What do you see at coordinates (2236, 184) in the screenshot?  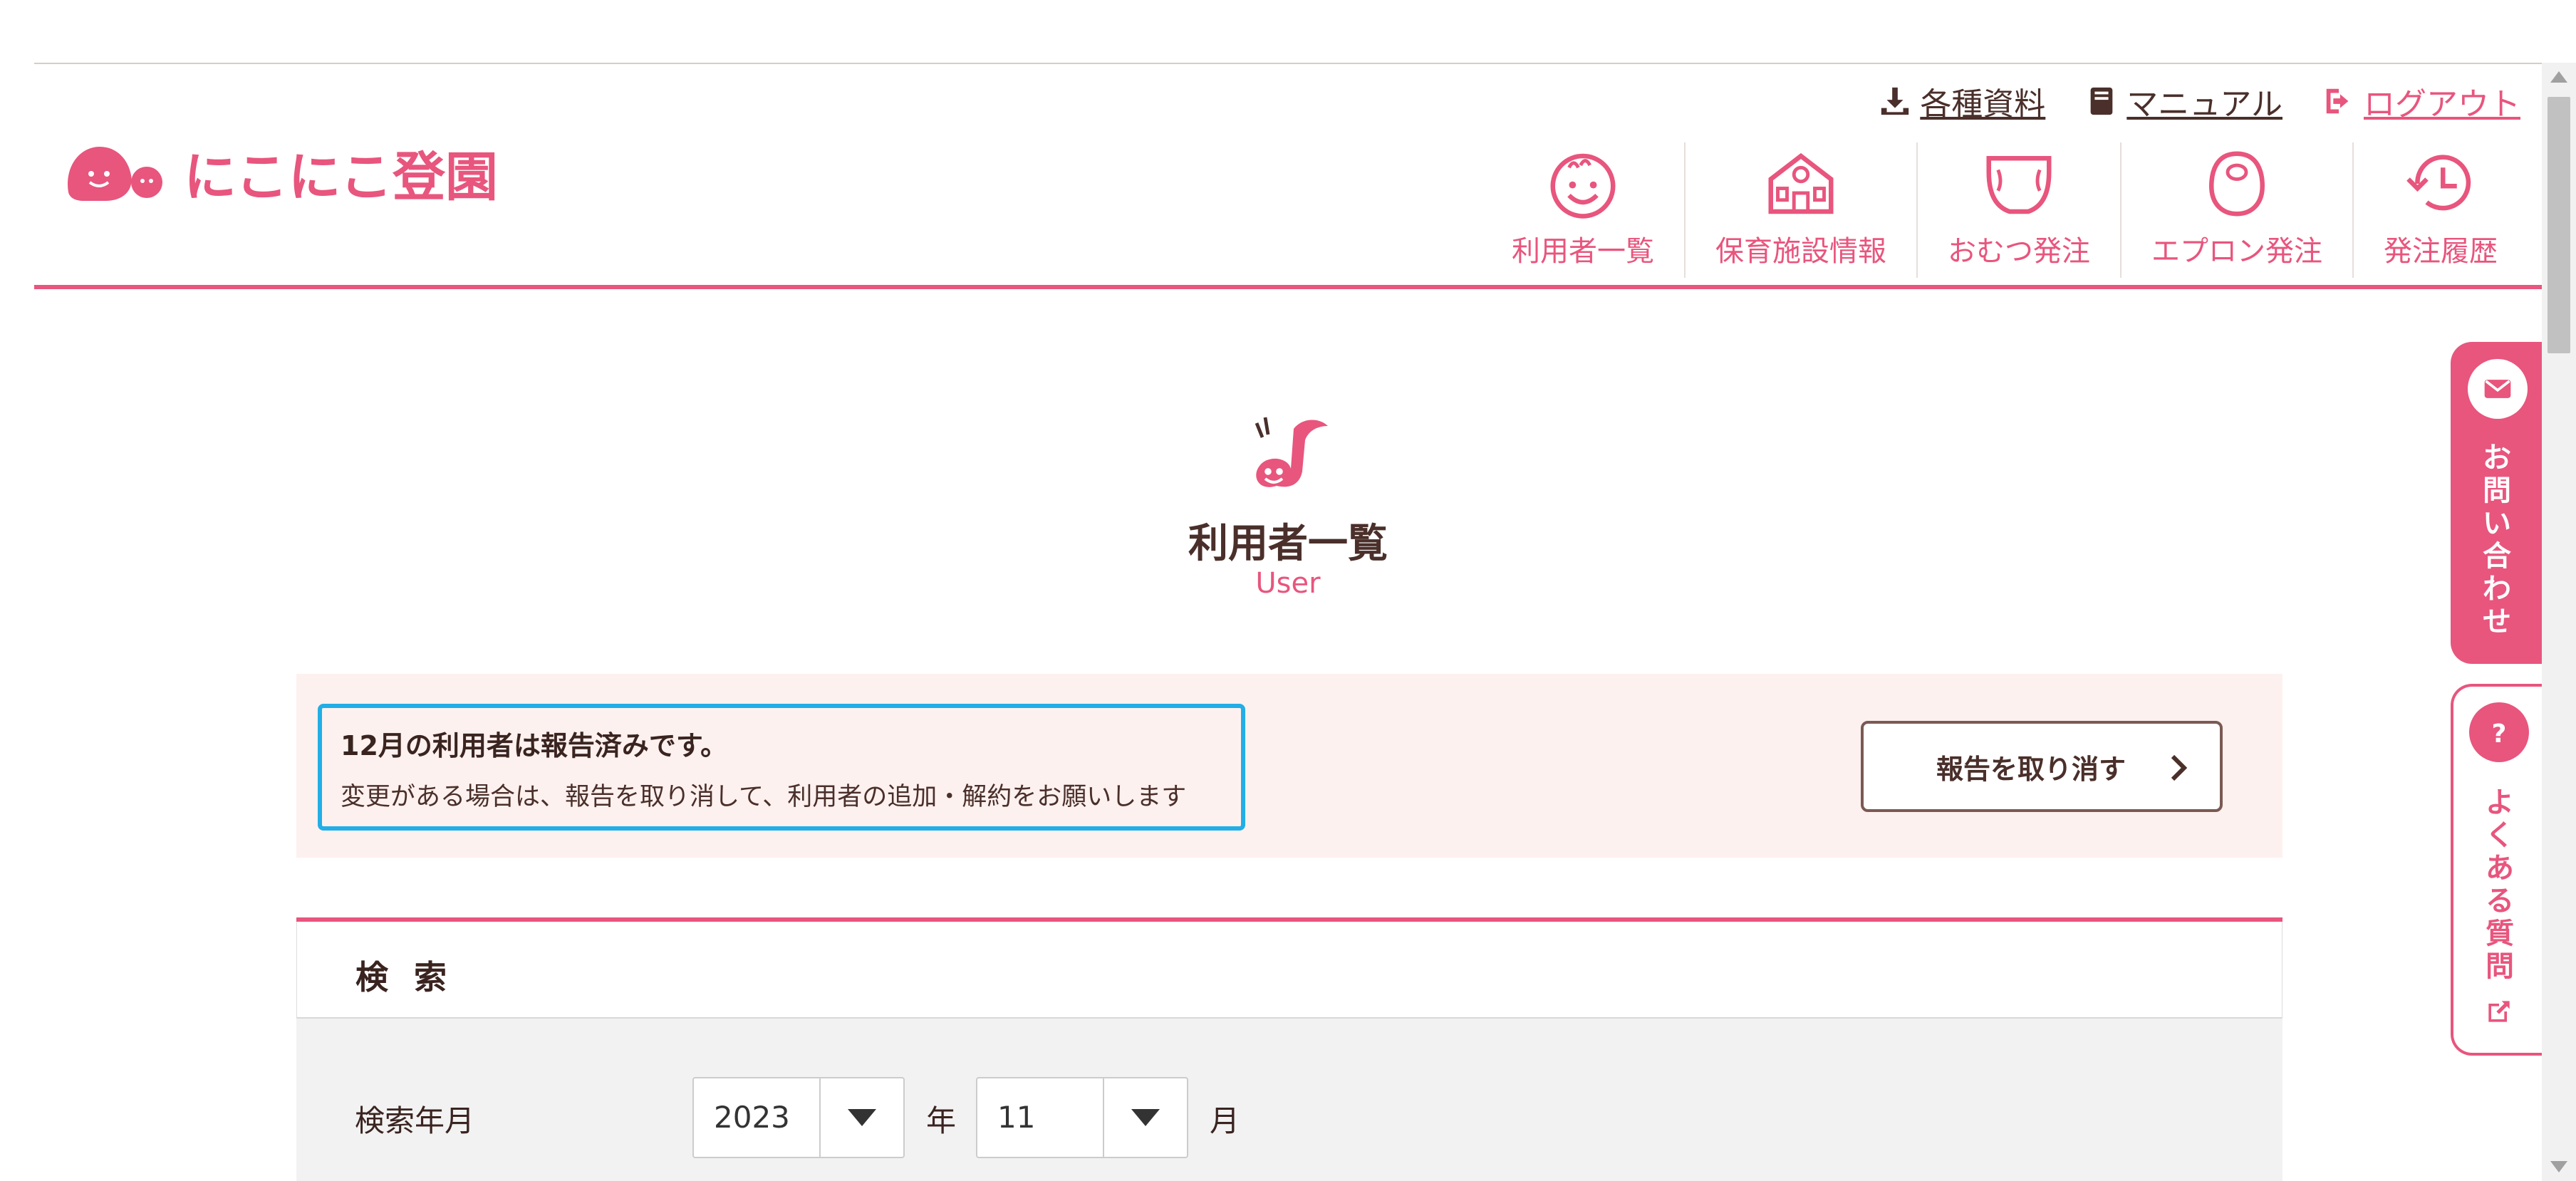 I see `apron-bib-icon` at bounding box center [2236, 184].